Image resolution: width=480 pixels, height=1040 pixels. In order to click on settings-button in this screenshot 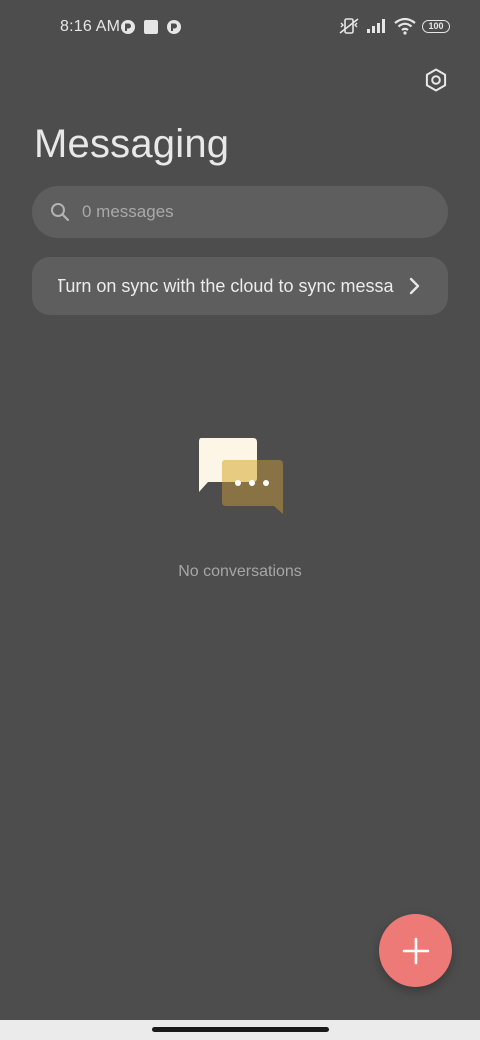, I will do `click(436, 80)`.